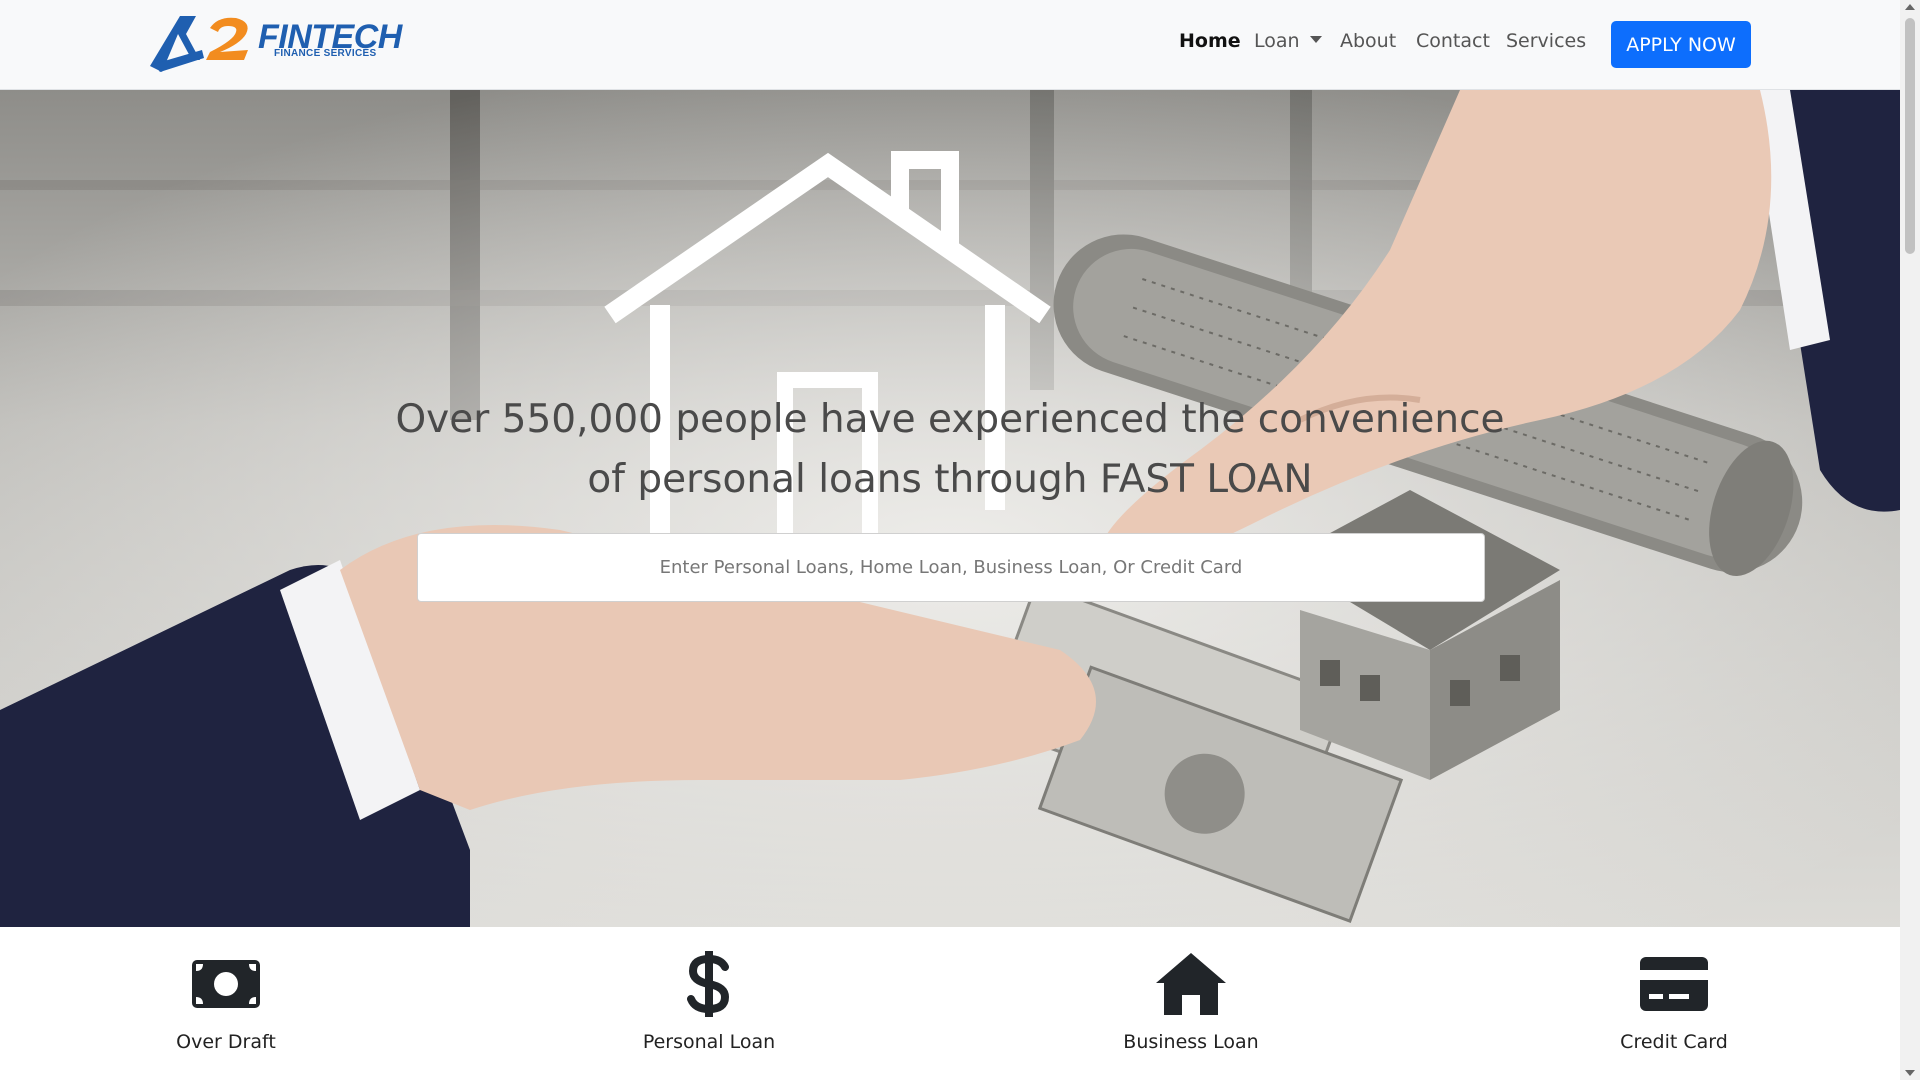 Image resolution: width=1920 pixels, height=1080 pixels. What do you see at coordinates (1910, 136) in the screenshot?
I see `scroll-thumb` at bounding box center [1910, 136].